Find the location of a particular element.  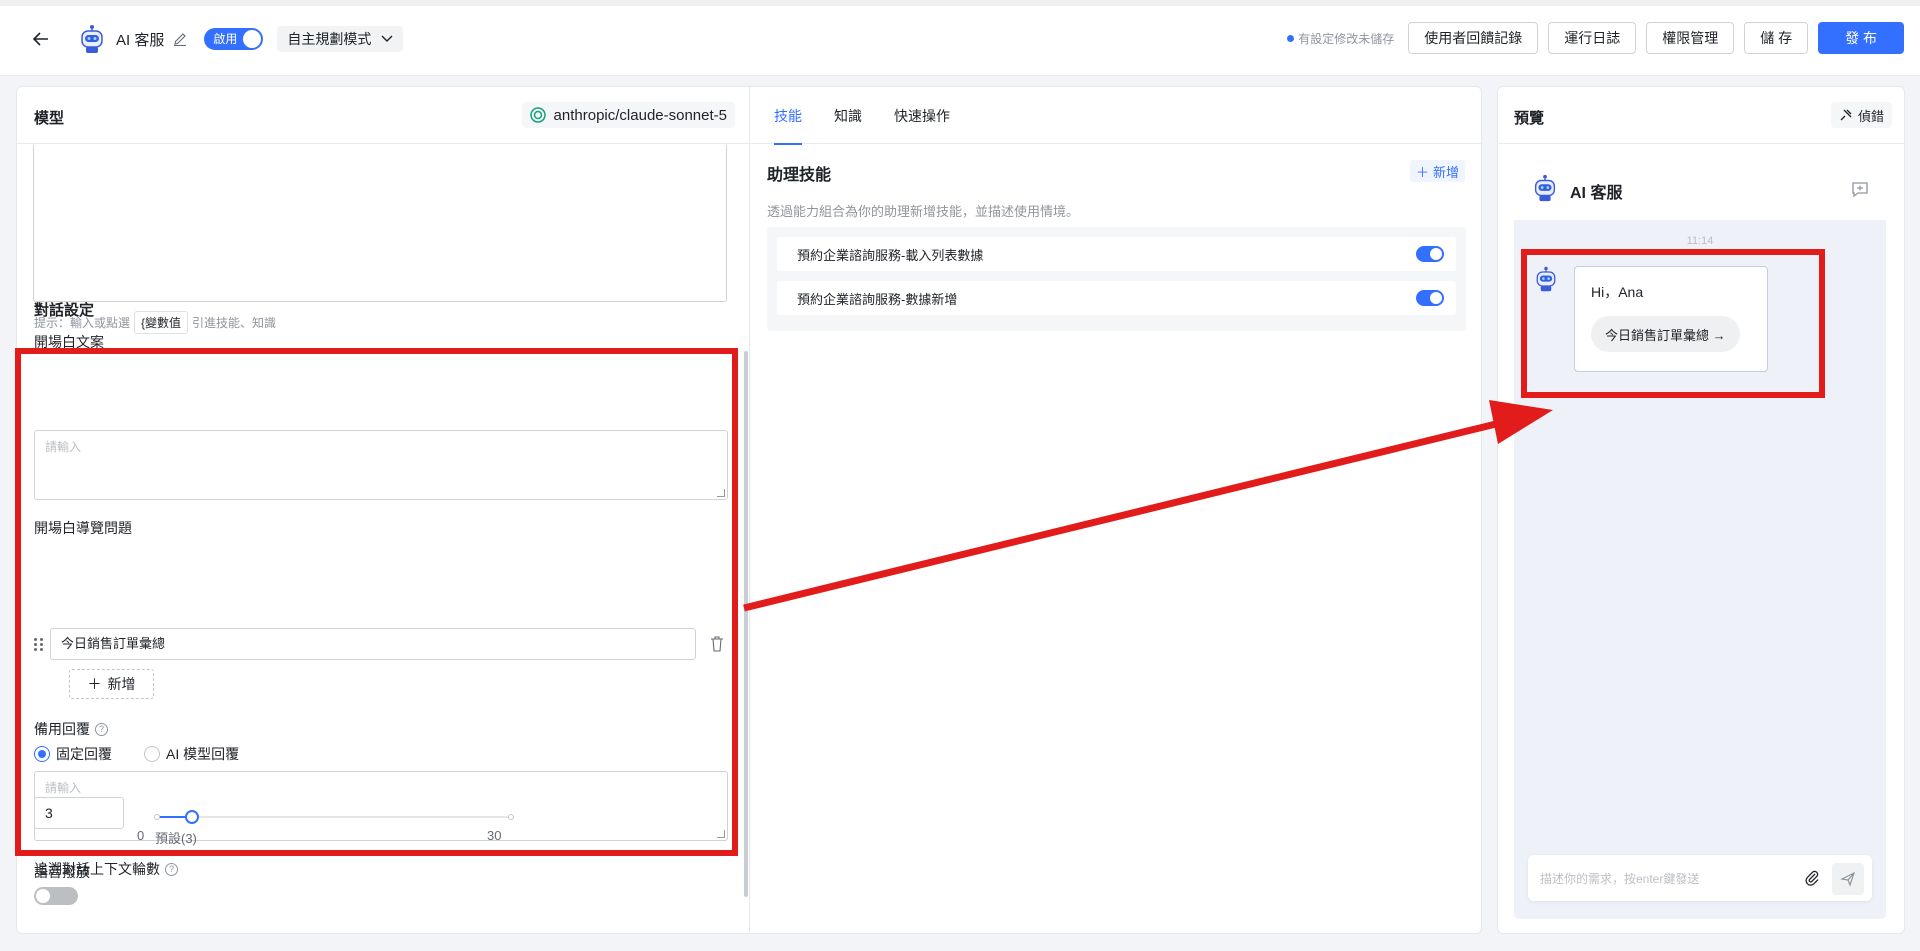

new-chat-icon is located at coordinates (1860, 189).